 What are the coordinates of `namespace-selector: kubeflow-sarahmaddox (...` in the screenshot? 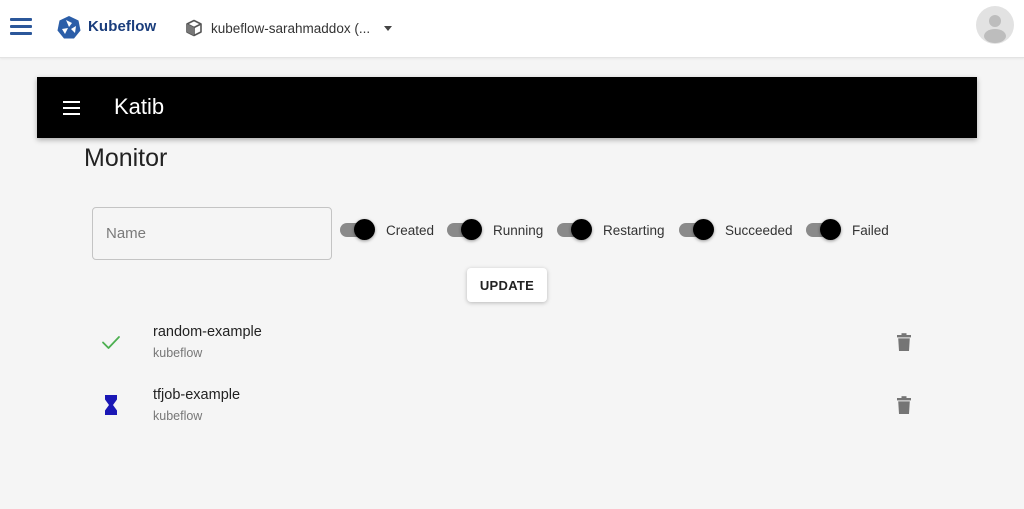 It's located at (289, 28).